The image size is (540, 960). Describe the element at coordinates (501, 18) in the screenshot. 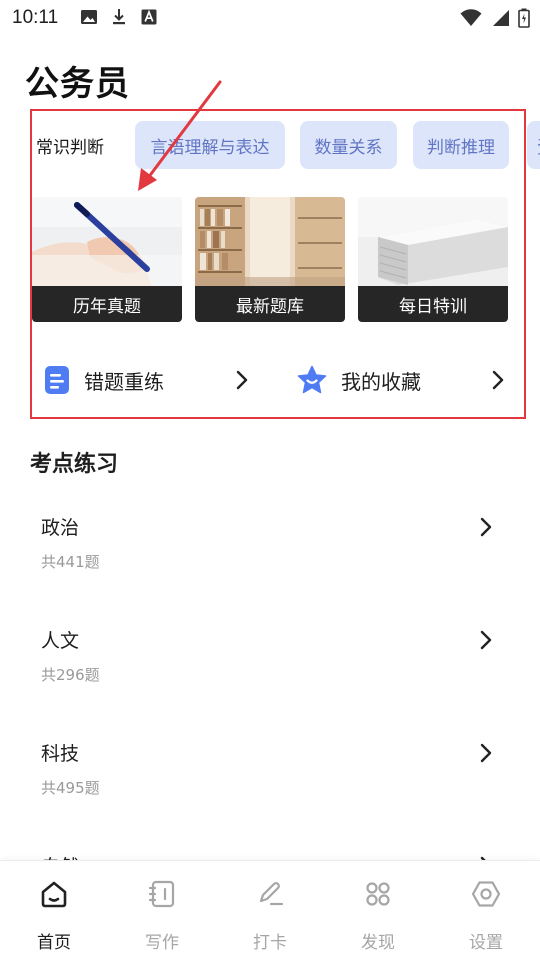

I see `signal-icon` at that location.